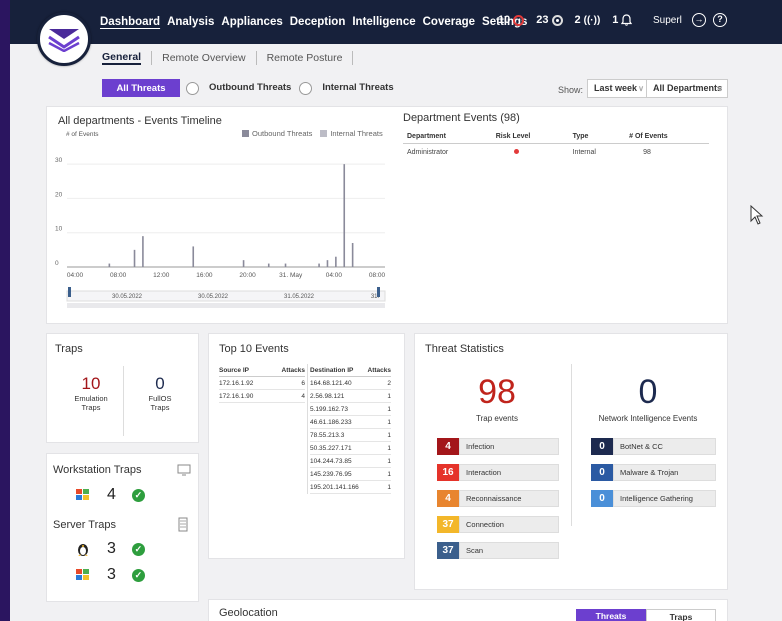  I want to click on top10-title: Top 10 Events, so click(254, 349).